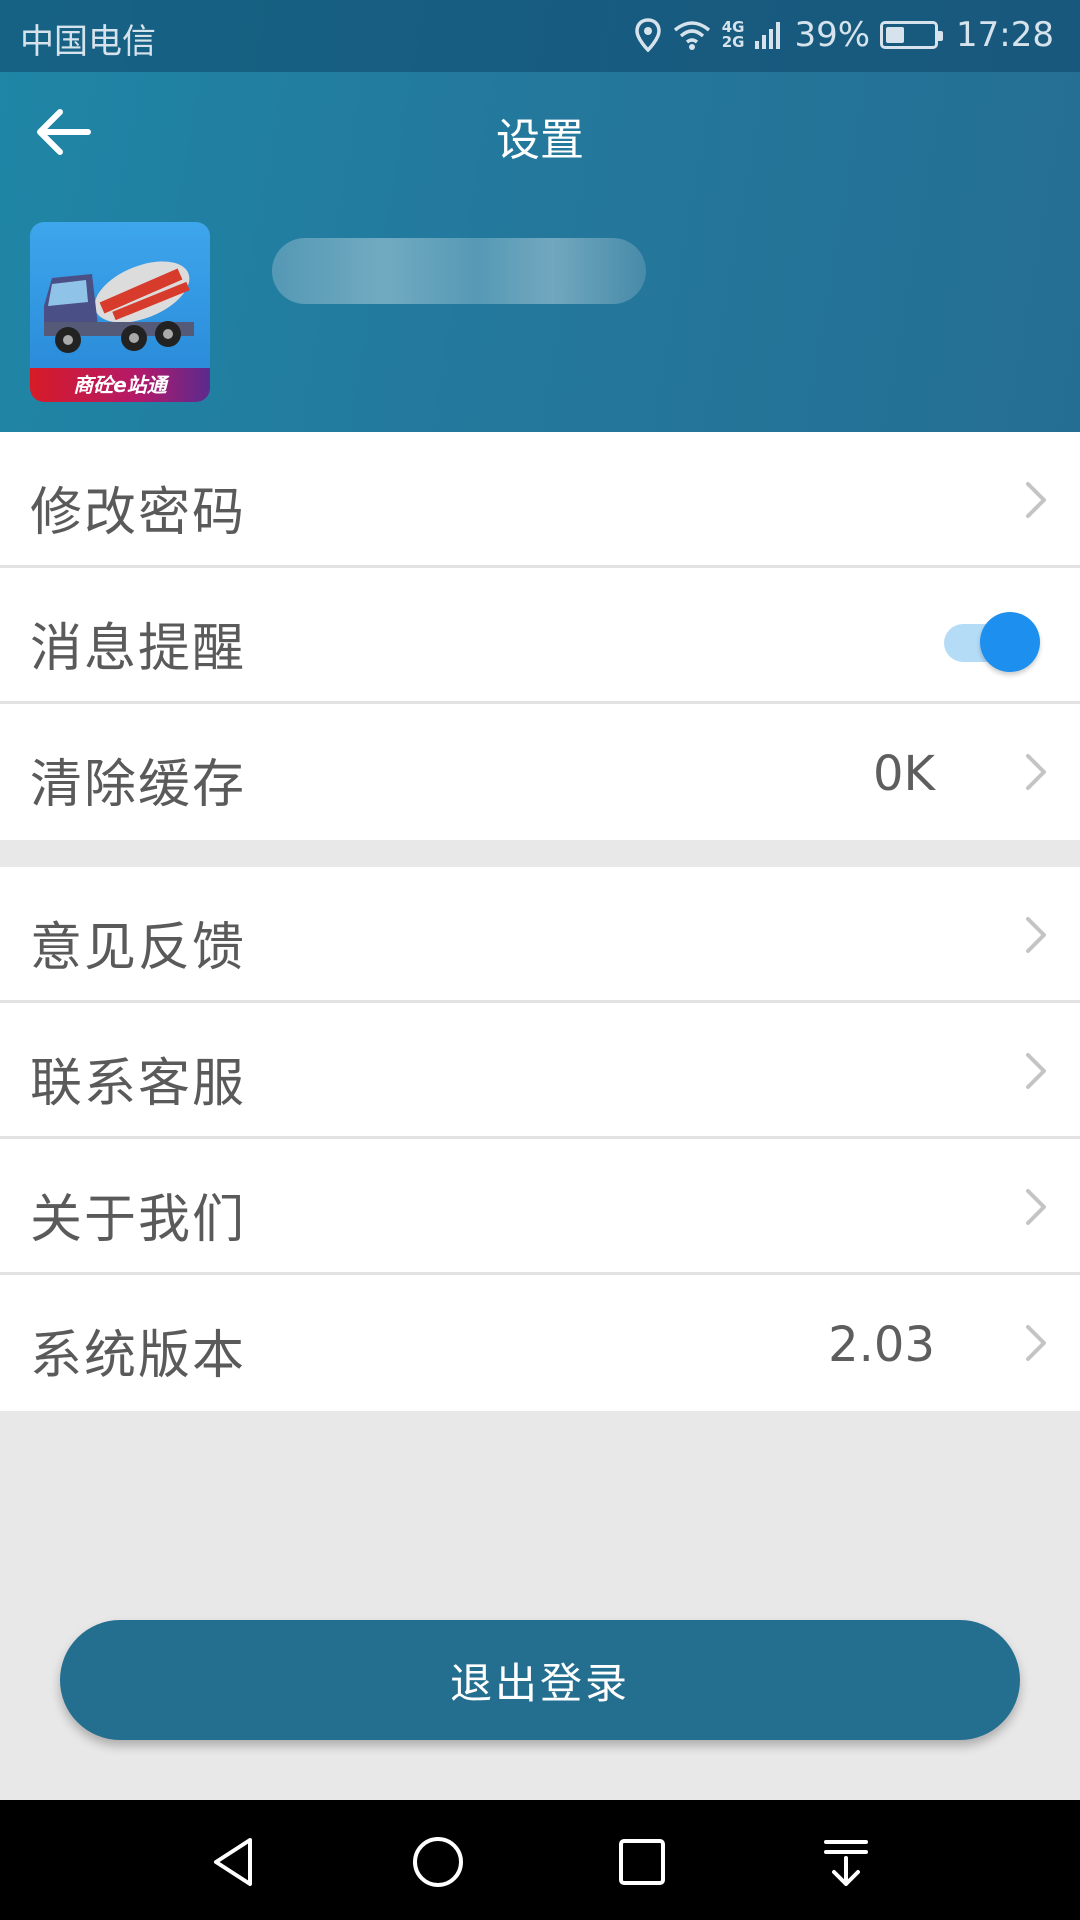  Describe the element at coordinates (691, 35) in the screenshot. I see `wifi-icon` at that location.